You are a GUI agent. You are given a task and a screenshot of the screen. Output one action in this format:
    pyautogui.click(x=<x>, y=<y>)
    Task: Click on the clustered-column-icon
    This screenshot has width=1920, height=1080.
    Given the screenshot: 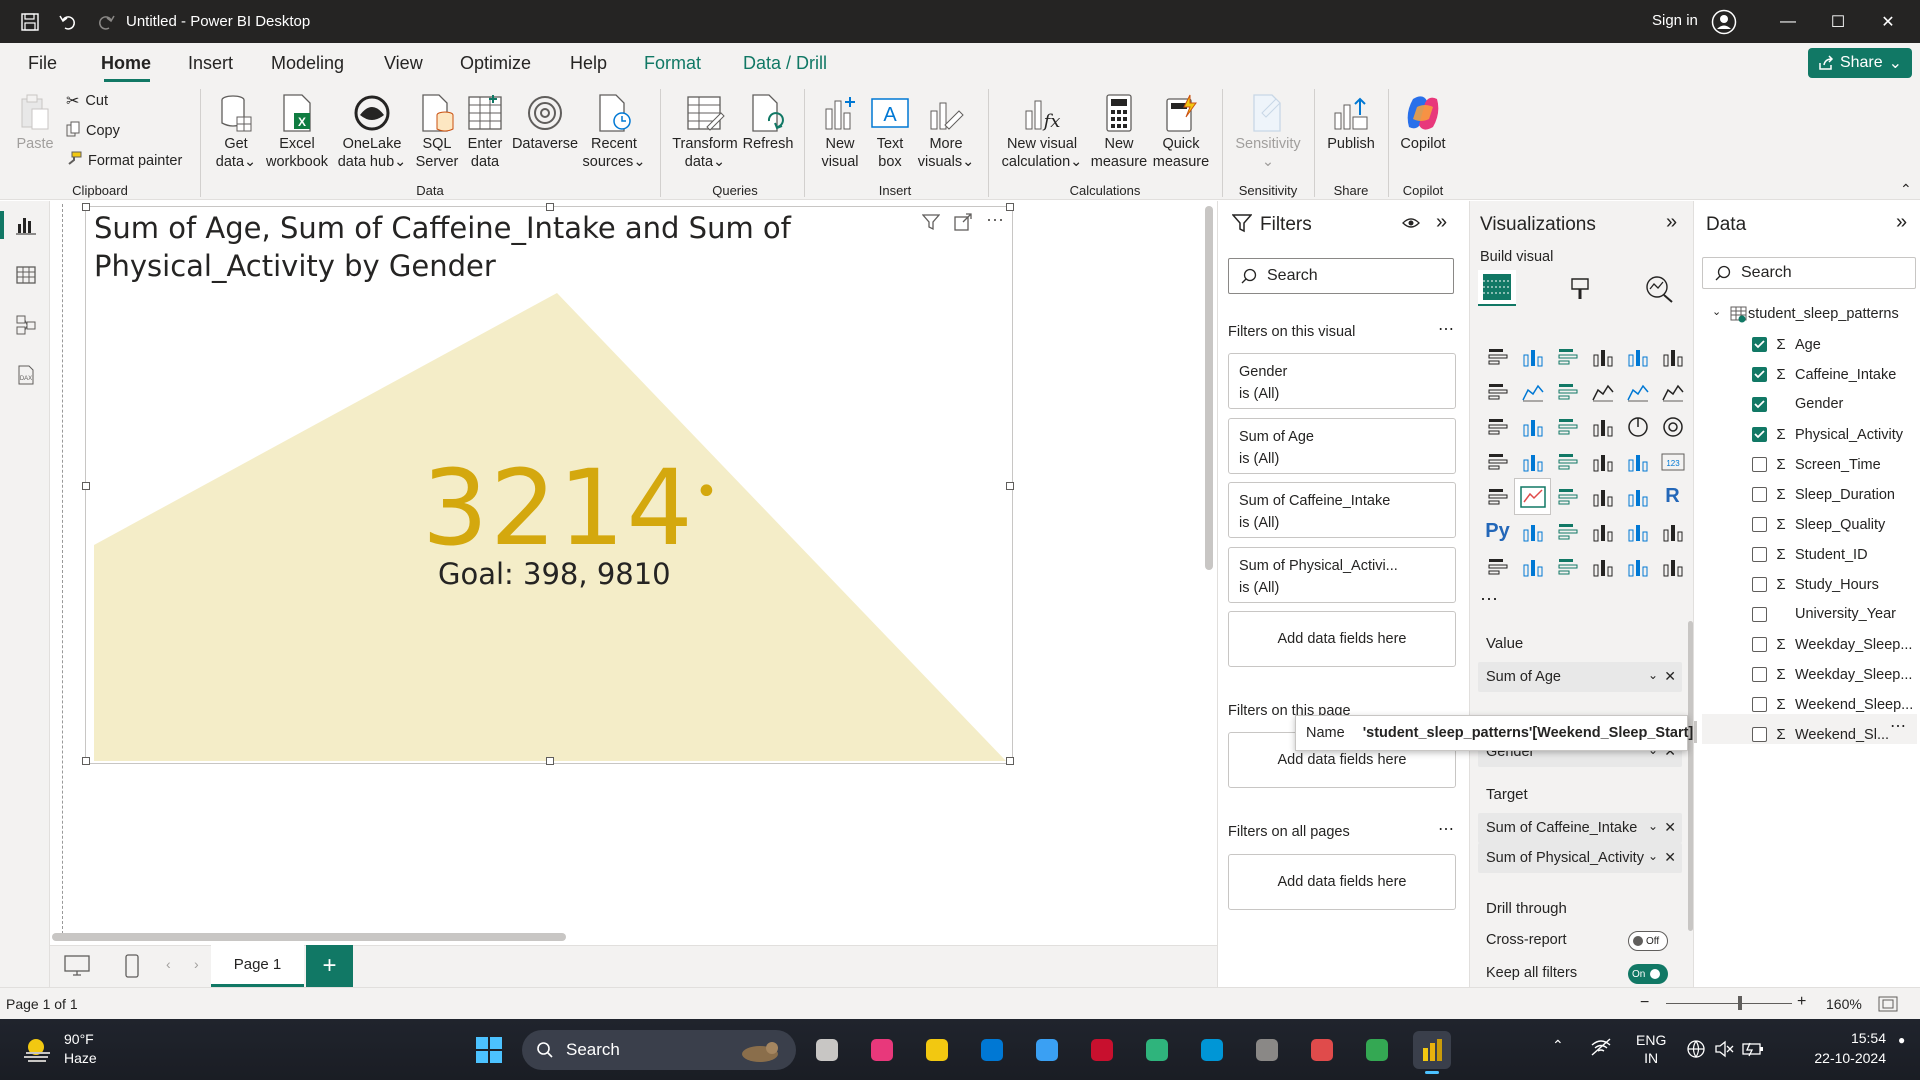 What is the action you would take?
    pyautogui.click(x=1602, y=356)
    